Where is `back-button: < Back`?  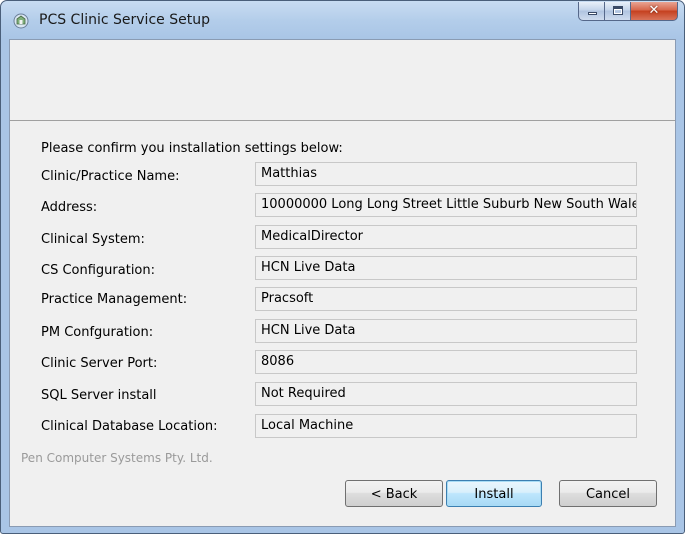
back-button: < Back is located at coordinates (394, 493).